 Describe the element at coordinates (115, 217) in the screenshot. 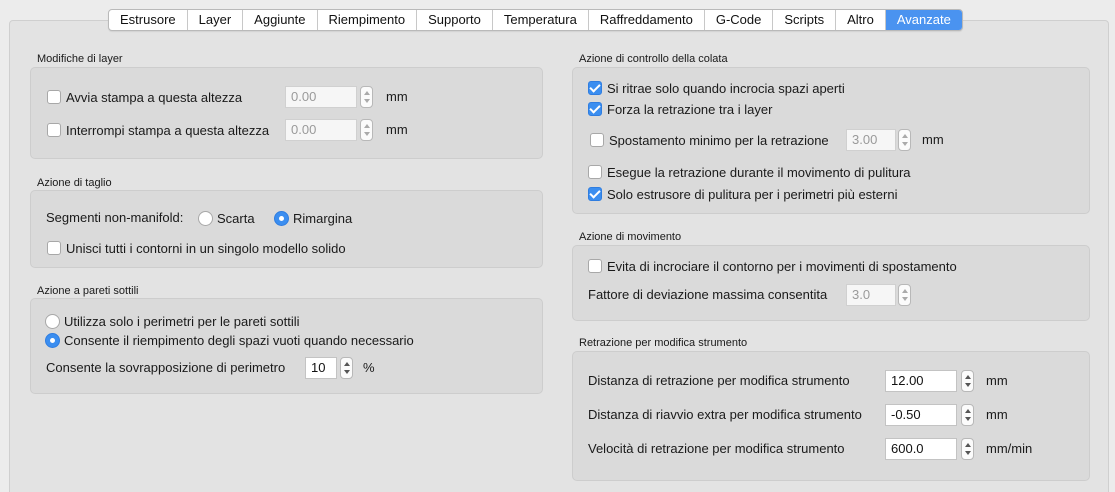

I see `nonmanifold-label: Segmenti non-manifold:` at that location.